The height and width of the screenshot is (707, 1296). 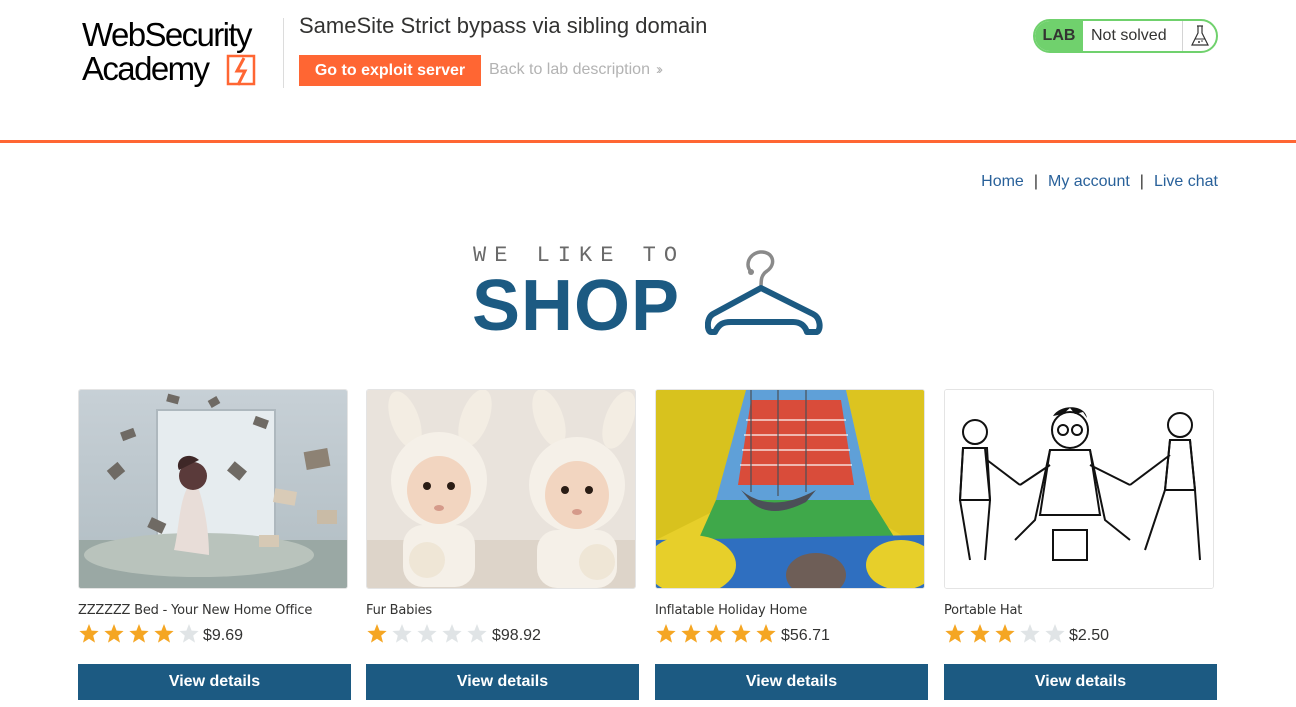 What do you see at coordinates (241, 70) in the screenshot?
I see `lightning-bolt-icon` at bounding box center [241, 70].